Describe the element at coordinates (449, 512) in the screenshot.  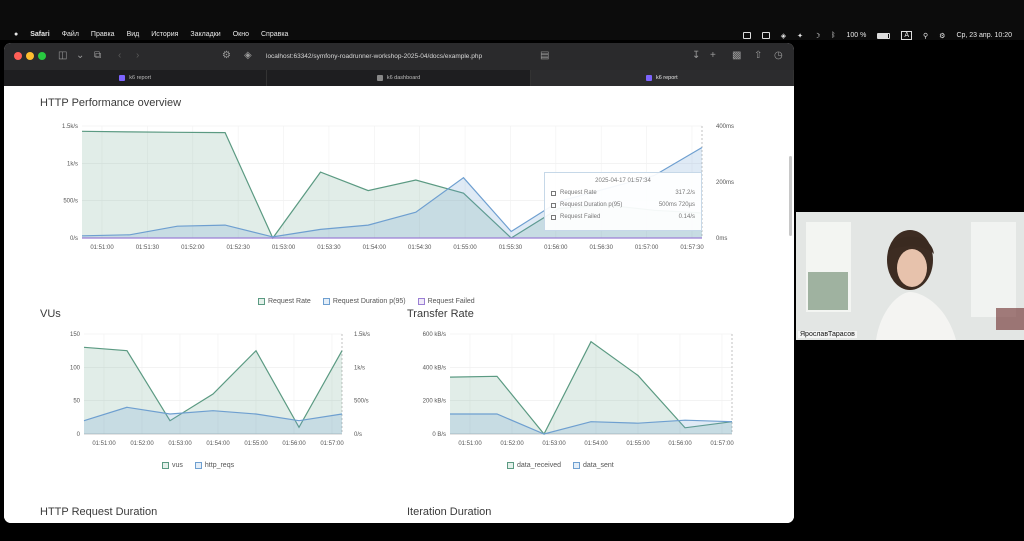
I see `iteration-duration-title: Iteration Duration` at that location.